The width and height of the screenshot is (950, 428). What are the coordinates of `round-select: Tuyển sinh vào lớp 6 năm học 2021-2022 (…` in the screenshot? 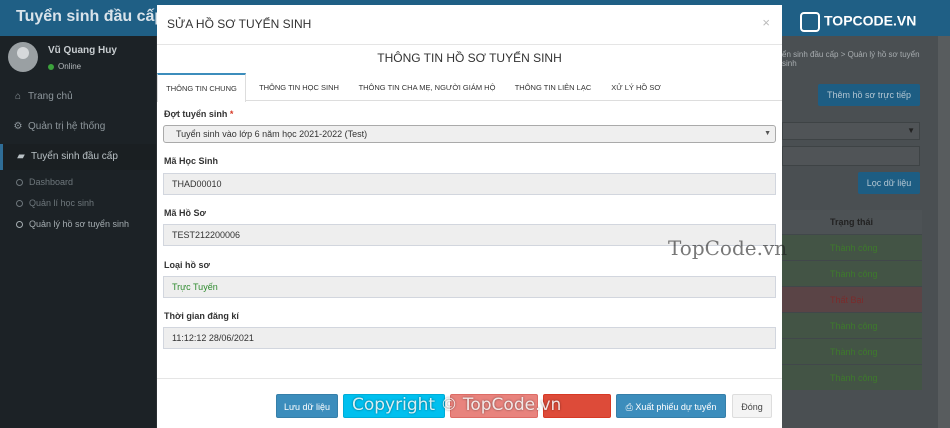 It's located at (469, 134).